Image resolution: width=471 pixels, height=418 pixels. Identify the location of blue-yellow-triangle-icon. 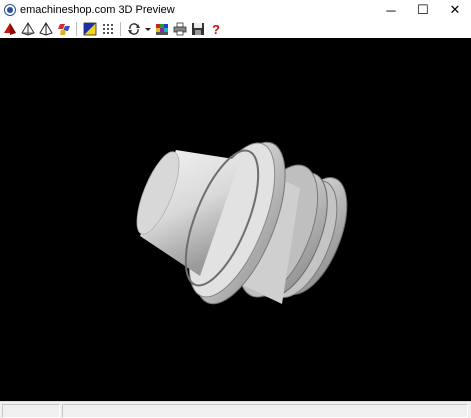
(90, 29).